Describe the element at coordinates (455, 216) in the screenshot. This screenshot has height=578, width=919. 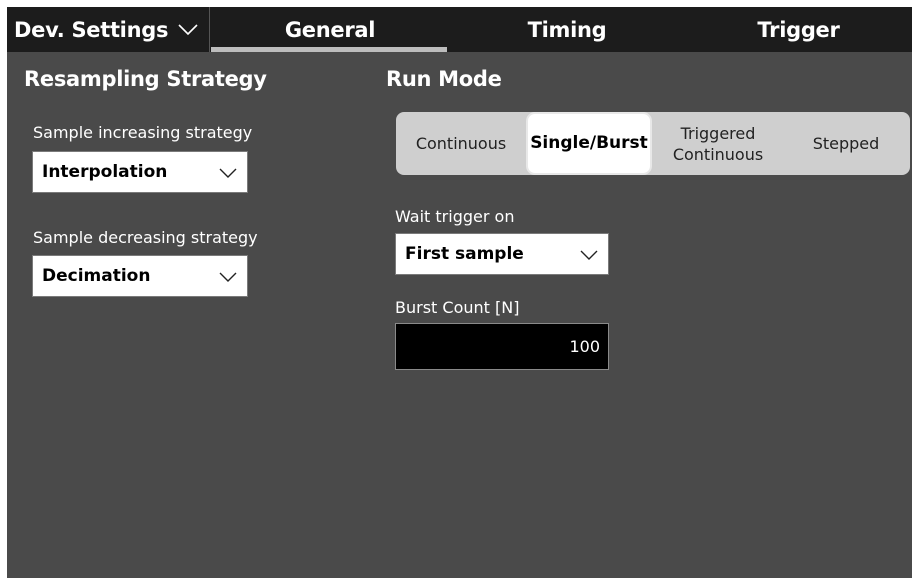
I see `wait-trigger-label: Wait trigger on` at that location.